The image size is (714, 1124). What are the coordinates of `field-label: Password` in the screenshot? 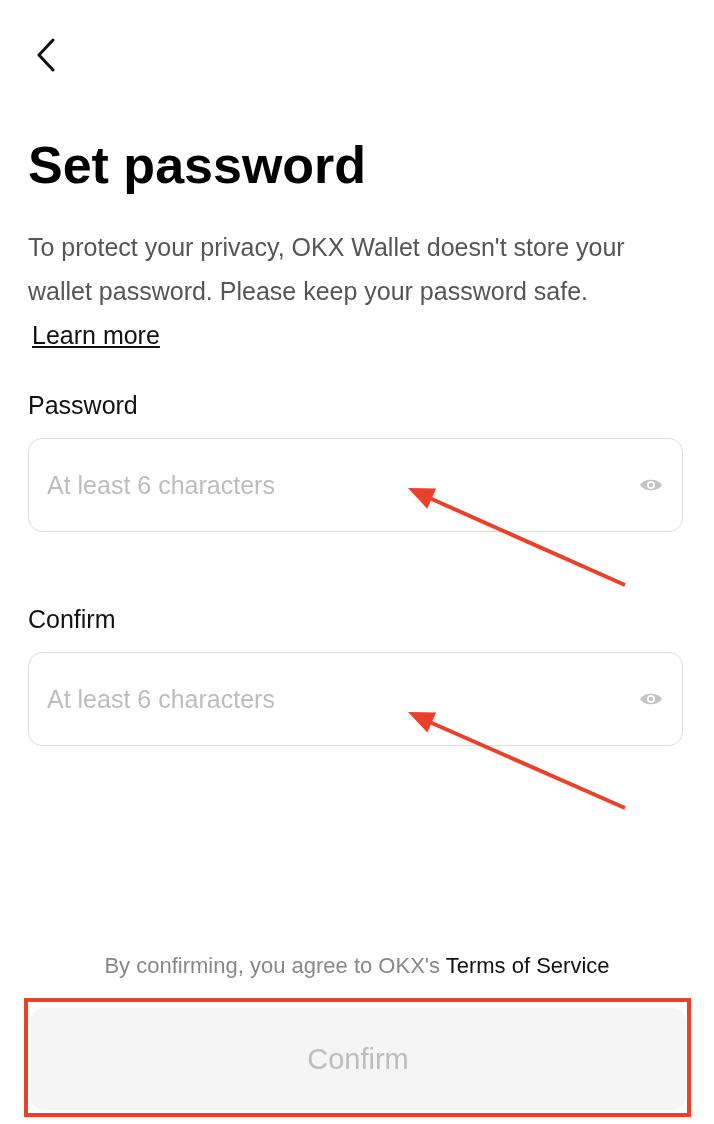 It's located at (83, 405).